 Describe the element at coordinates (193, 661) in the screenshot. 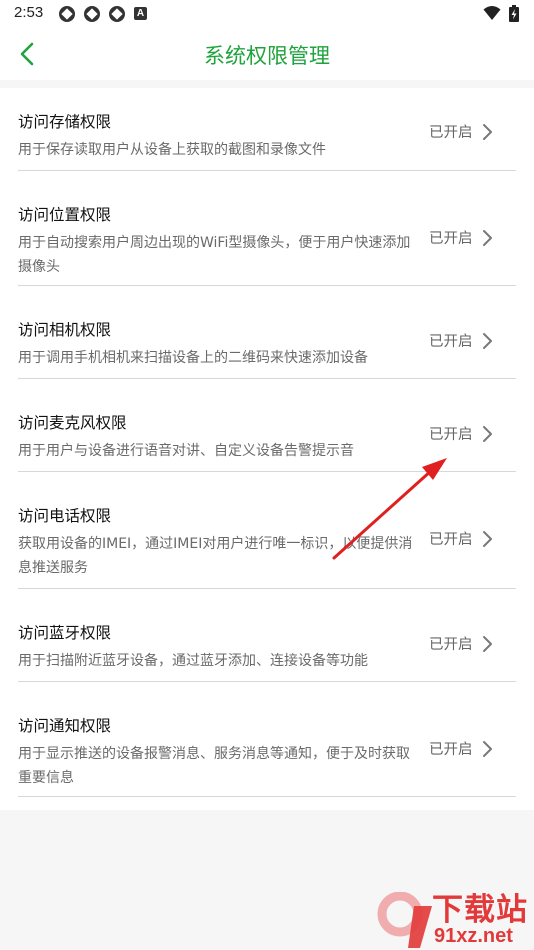

I see `permission-description: 用于扫描附近蓝牙设备，通过蓝牙添加、连接设备等功能` at that location.